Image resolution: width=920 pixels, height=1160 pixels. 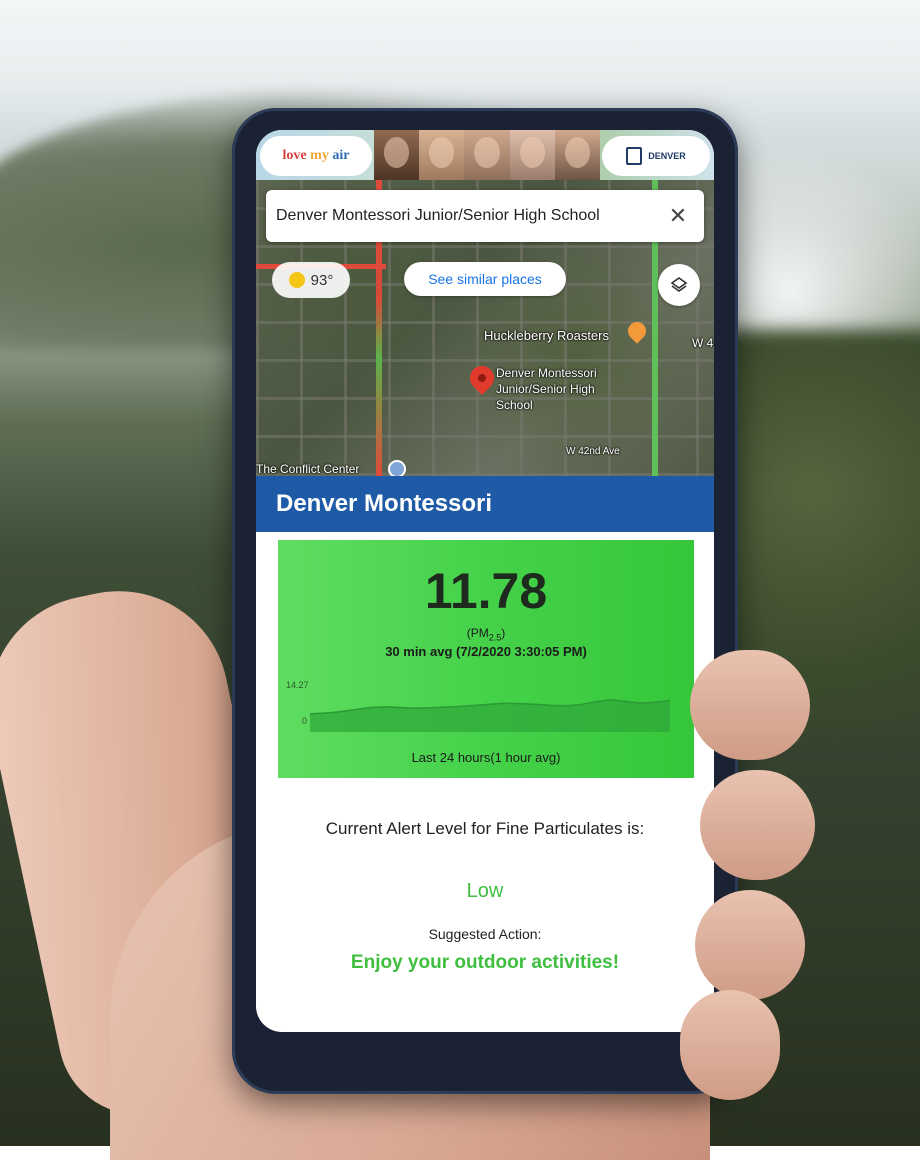 I want to click on suggested-action-label: Suggested Action:, so click(x=485, y=934).